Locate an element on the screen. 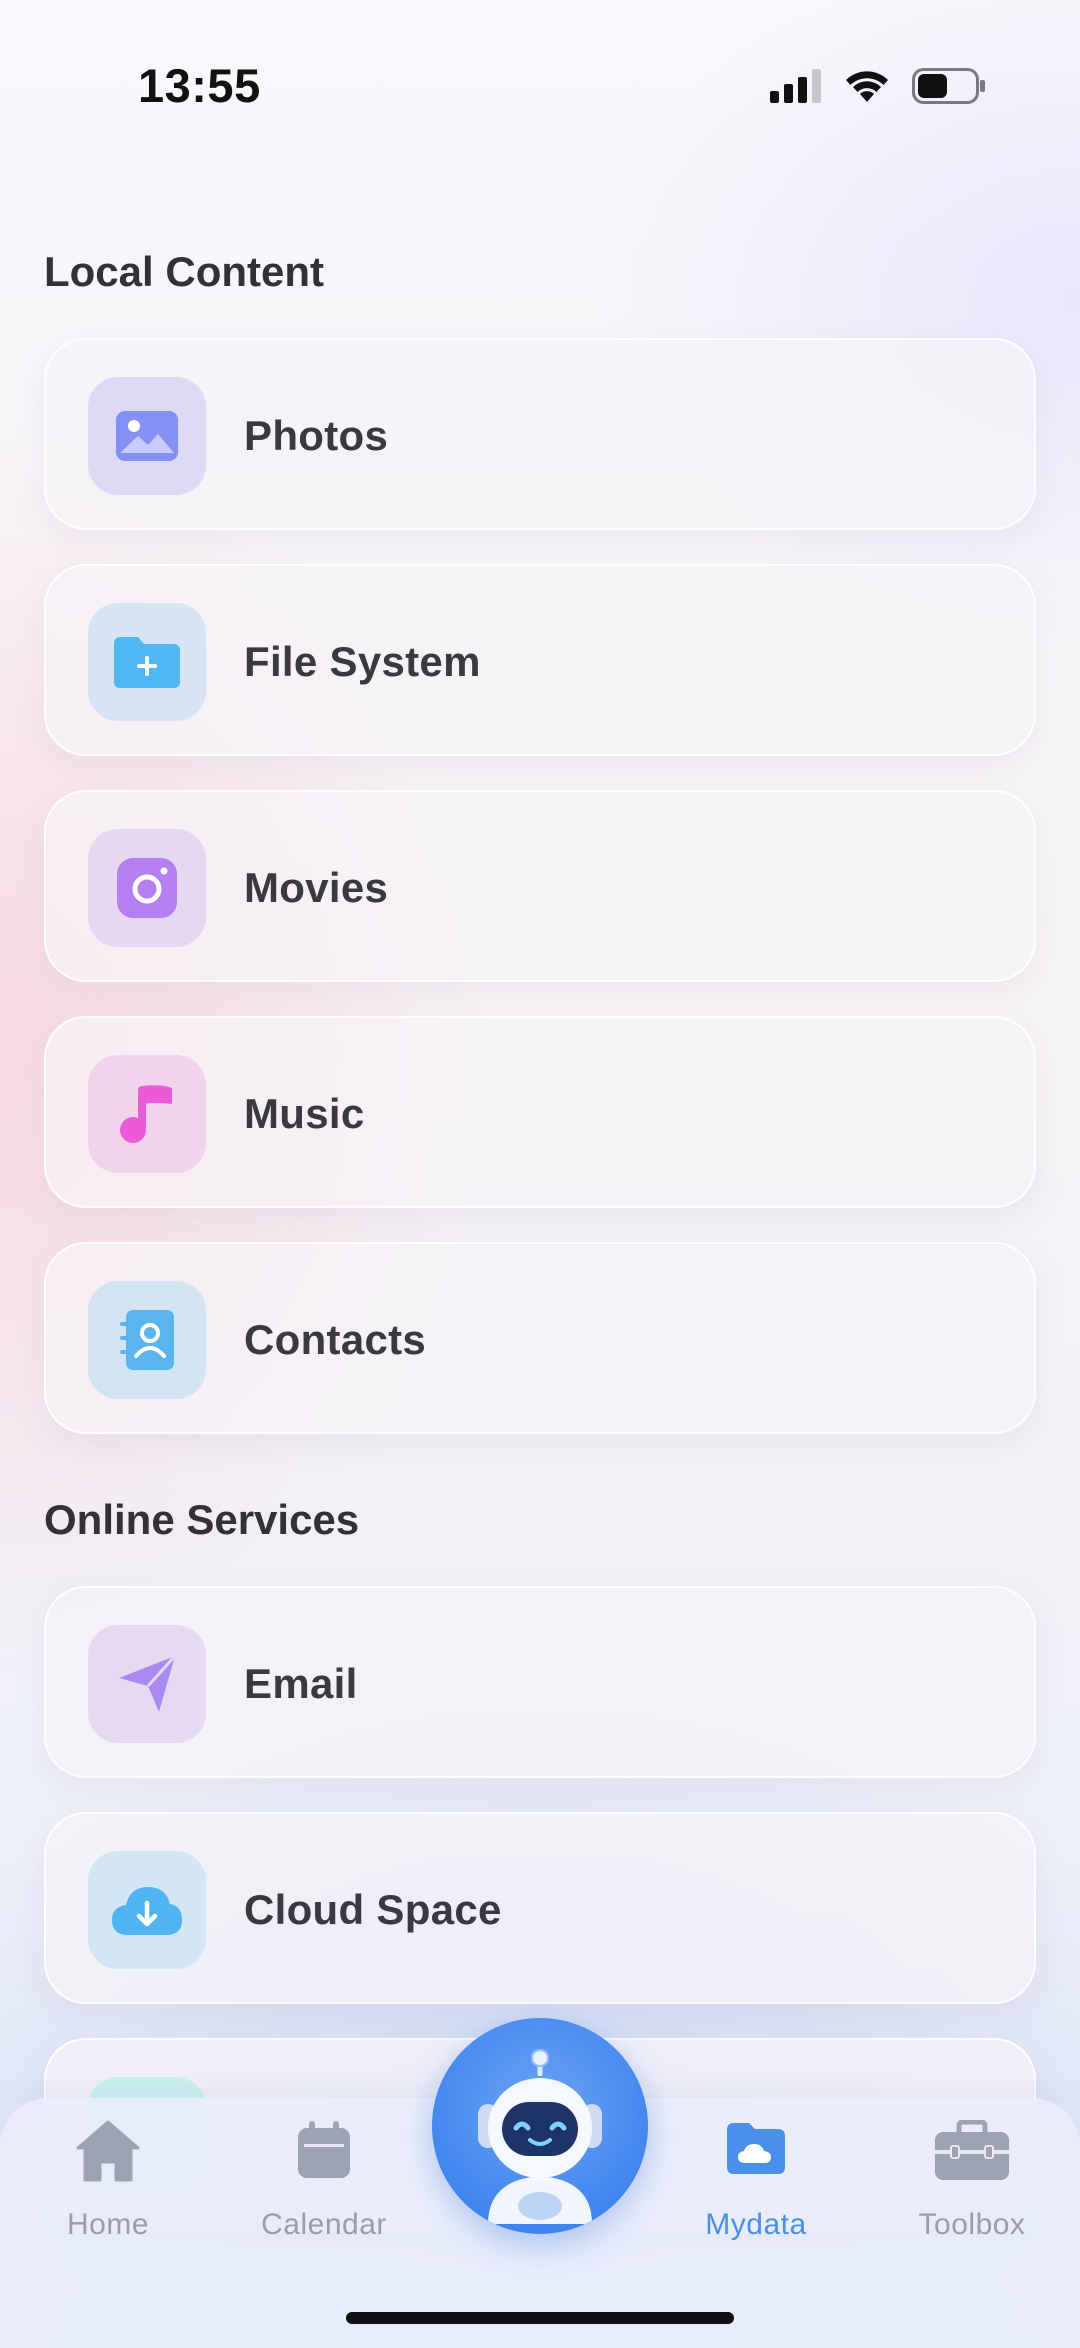 Image resolution: width=1080 pixels, height=2348 pixels. tab-label: Calendar is located at coordinates (324, 2224).